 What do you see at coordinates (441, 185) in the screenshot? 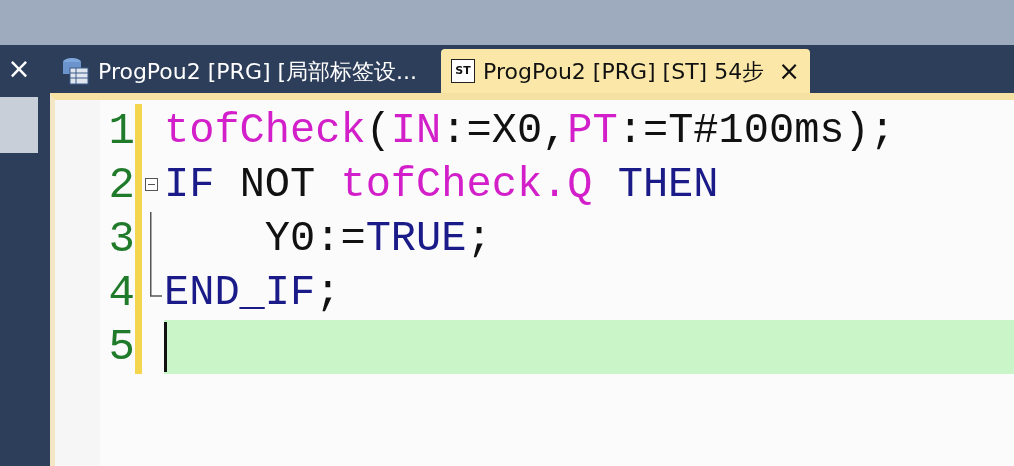
I see `code-line: IF NOT tofCheck.Q THEN` at bounding box center [441, 185].